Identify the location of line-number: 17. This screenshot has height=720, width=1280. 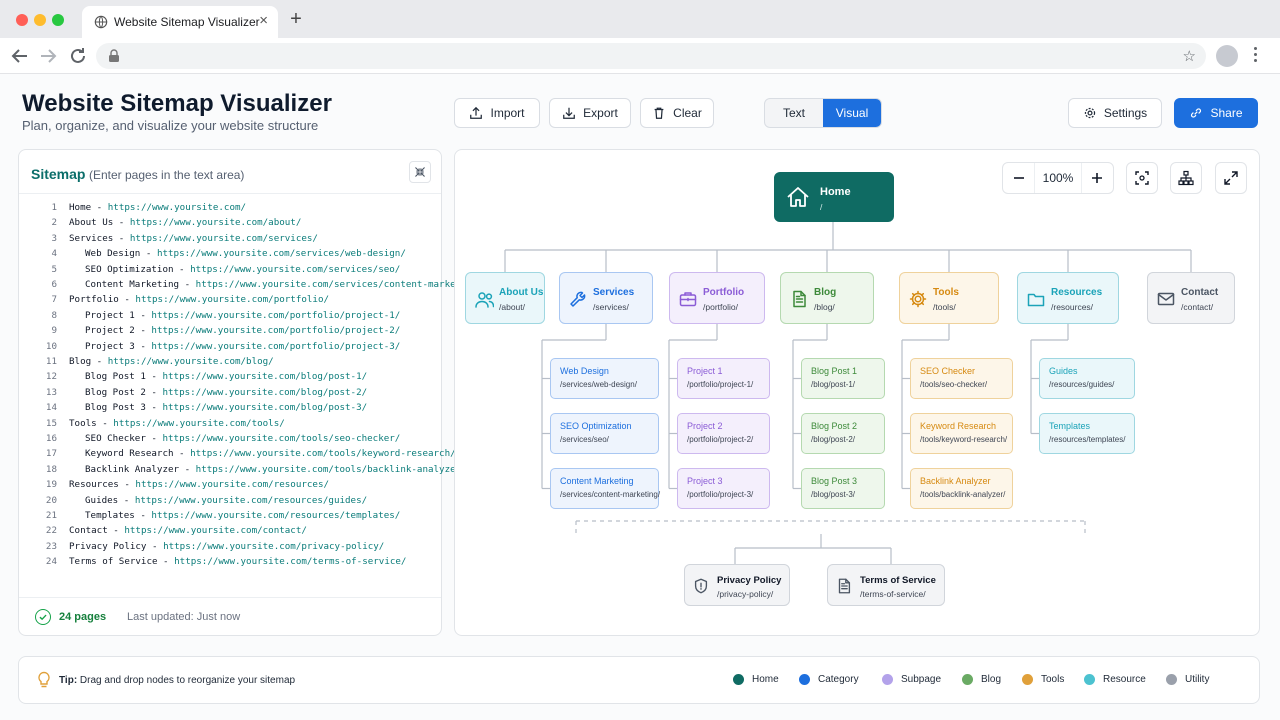
(51, 454).